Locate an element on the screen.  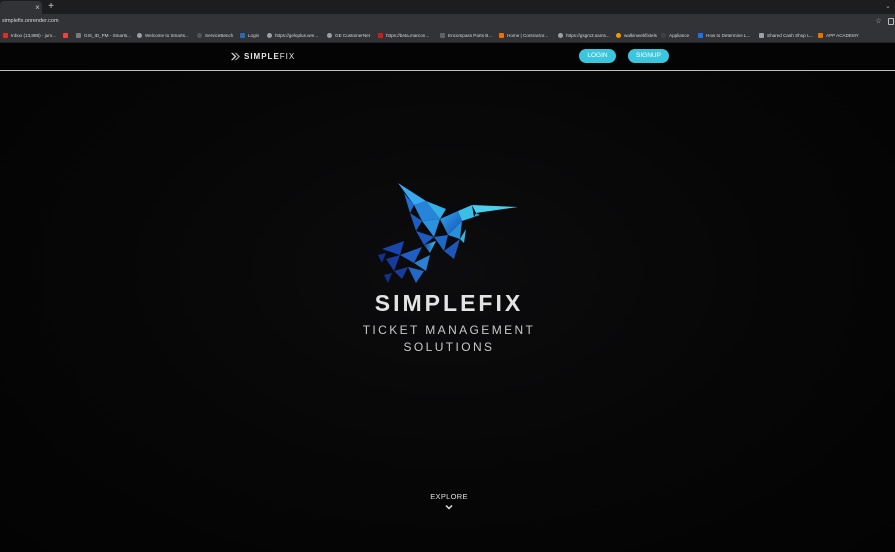
hummingbird-logo-icon is located at coordinates (448, 233).